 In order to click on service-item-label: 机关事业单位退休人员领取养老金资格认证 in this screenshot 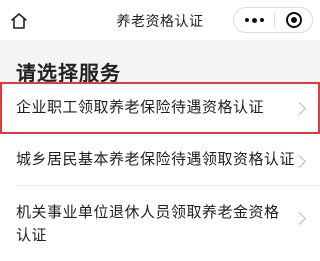, I will do `click(148, 223)`.